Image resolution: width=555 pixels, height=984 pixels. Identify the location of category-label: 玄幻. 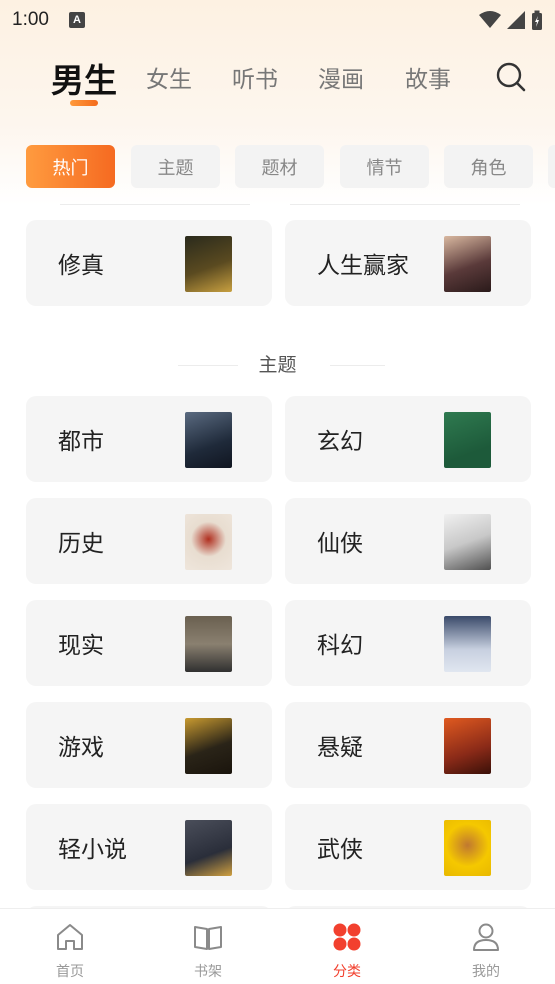
(340, 442).